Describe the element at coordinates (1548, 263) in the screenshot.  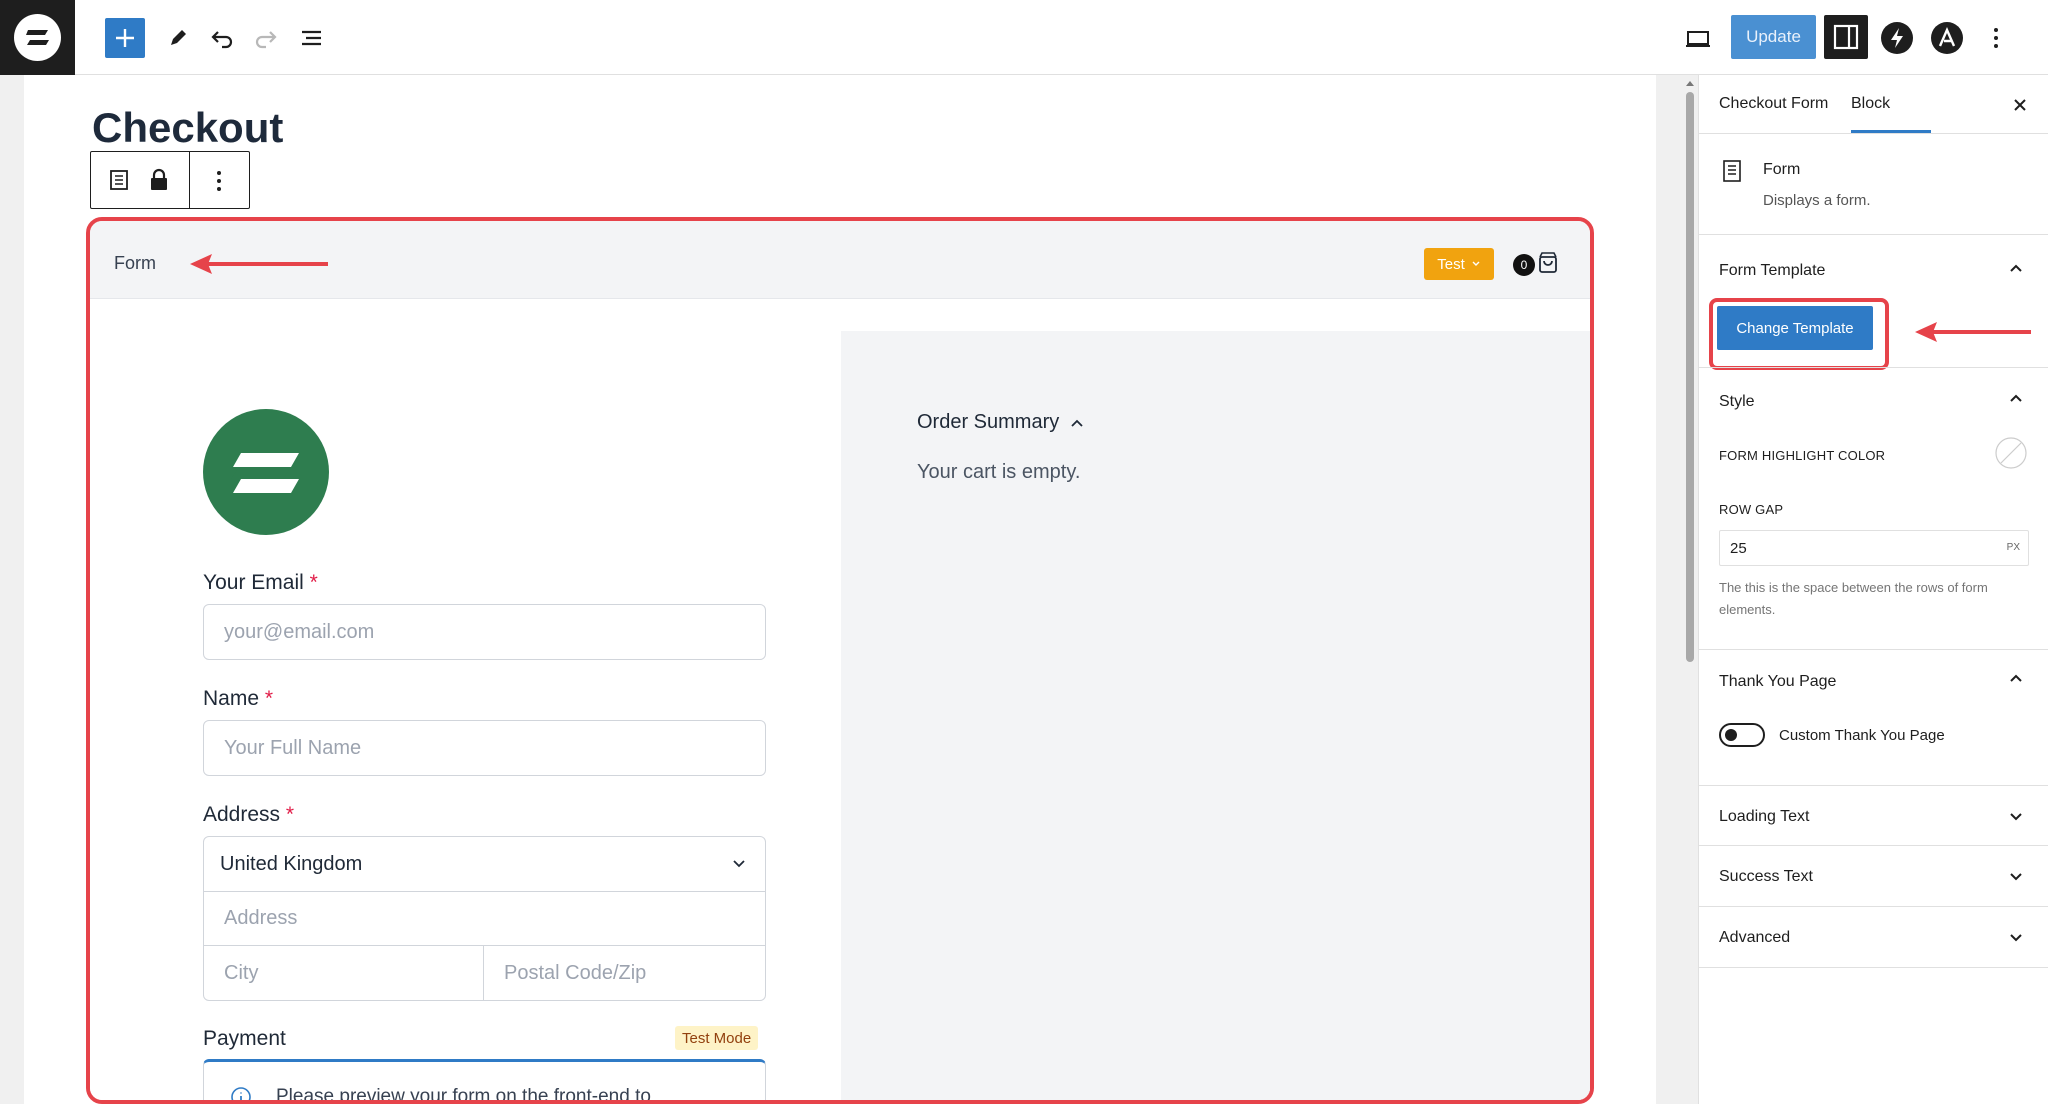
I see `cart-icon` at that location.